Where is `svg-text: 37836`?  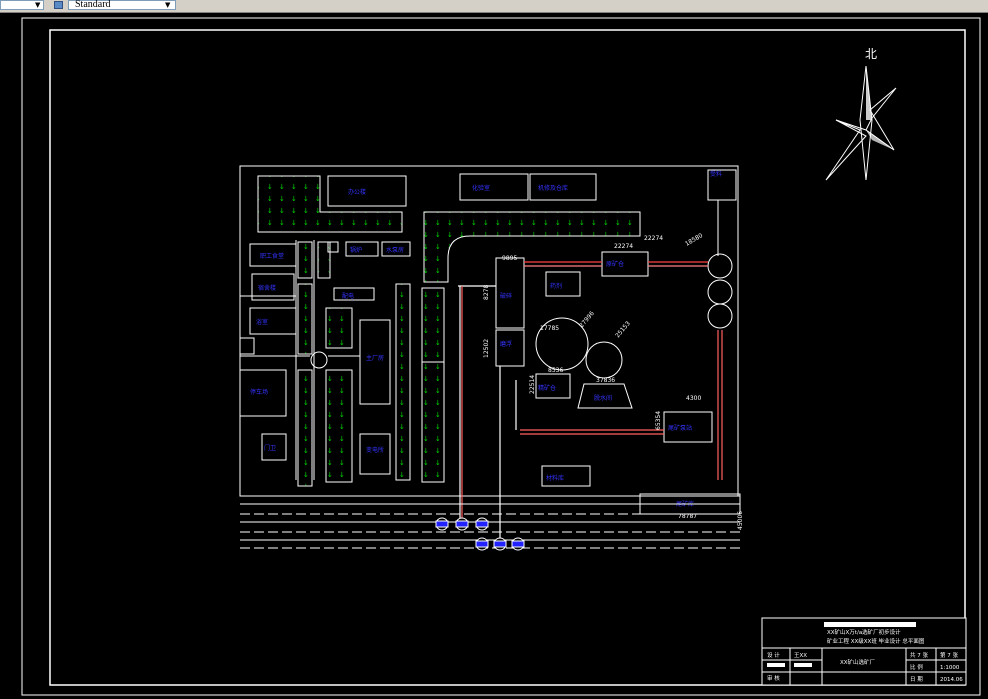 svg-text: 37836 is located at coordinates (605, 380).